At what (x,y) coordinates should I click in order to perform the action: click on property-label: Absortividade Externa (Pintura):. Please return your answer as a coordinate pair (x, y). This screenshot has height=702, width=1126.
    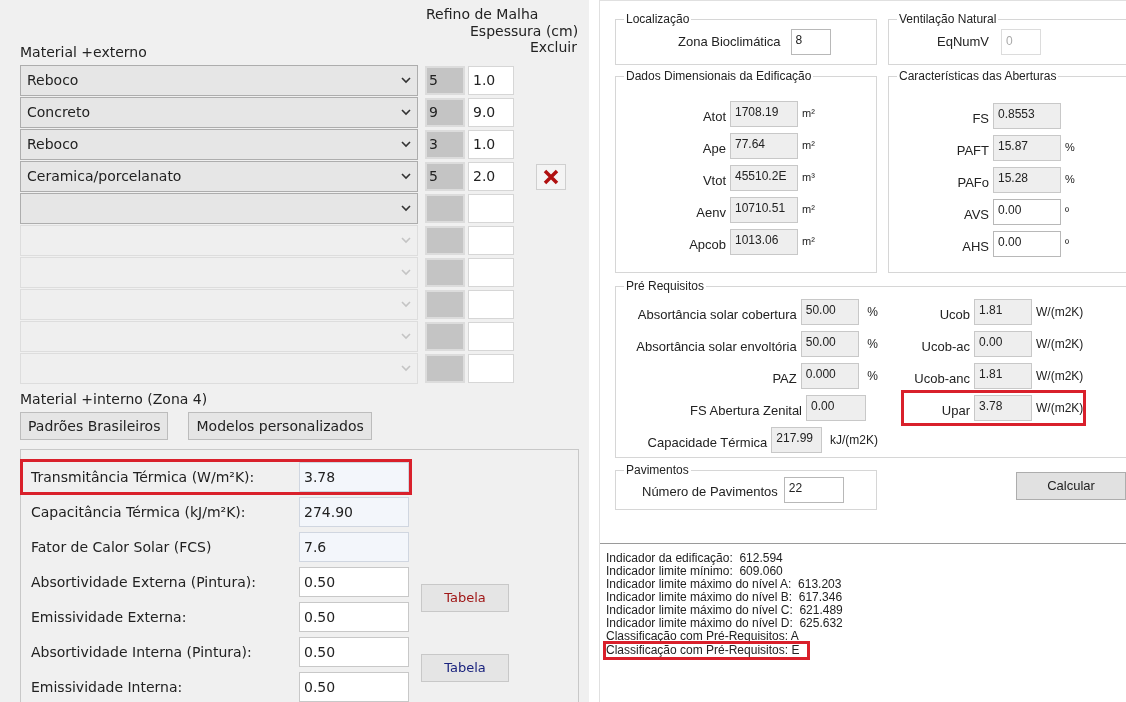
    Looking at the image, I should click on (143, 582).